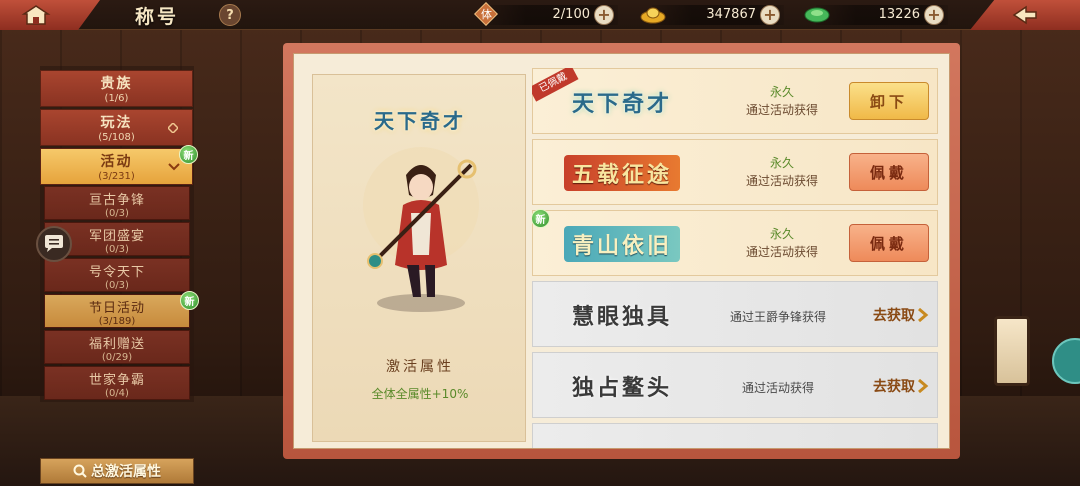 This screenshot has width=1080, height=486. Describe the element at coordinates (173, 128) in the screenshot. I see `diamond-icon` at that location.